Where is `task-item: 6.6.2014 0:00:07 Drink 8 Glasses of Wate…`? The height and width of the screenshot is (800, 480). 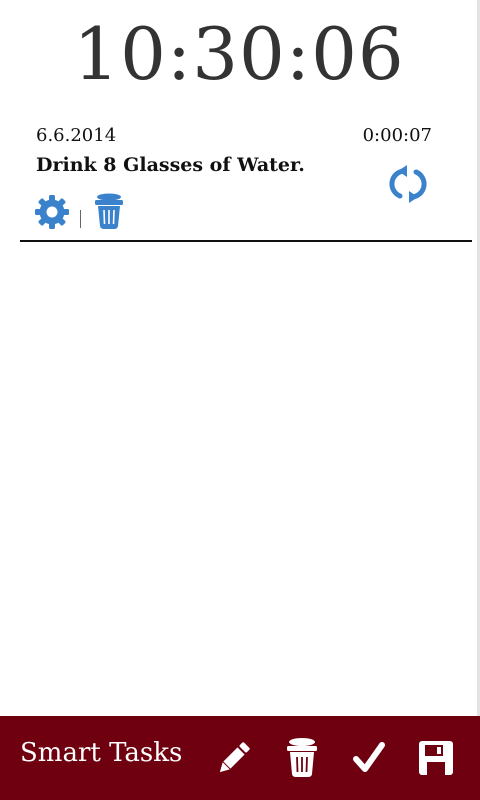 task-item: 6.6.2014 0:00:07 Drink 8 Glasses of Wate… is located at coordinates (246, 181).